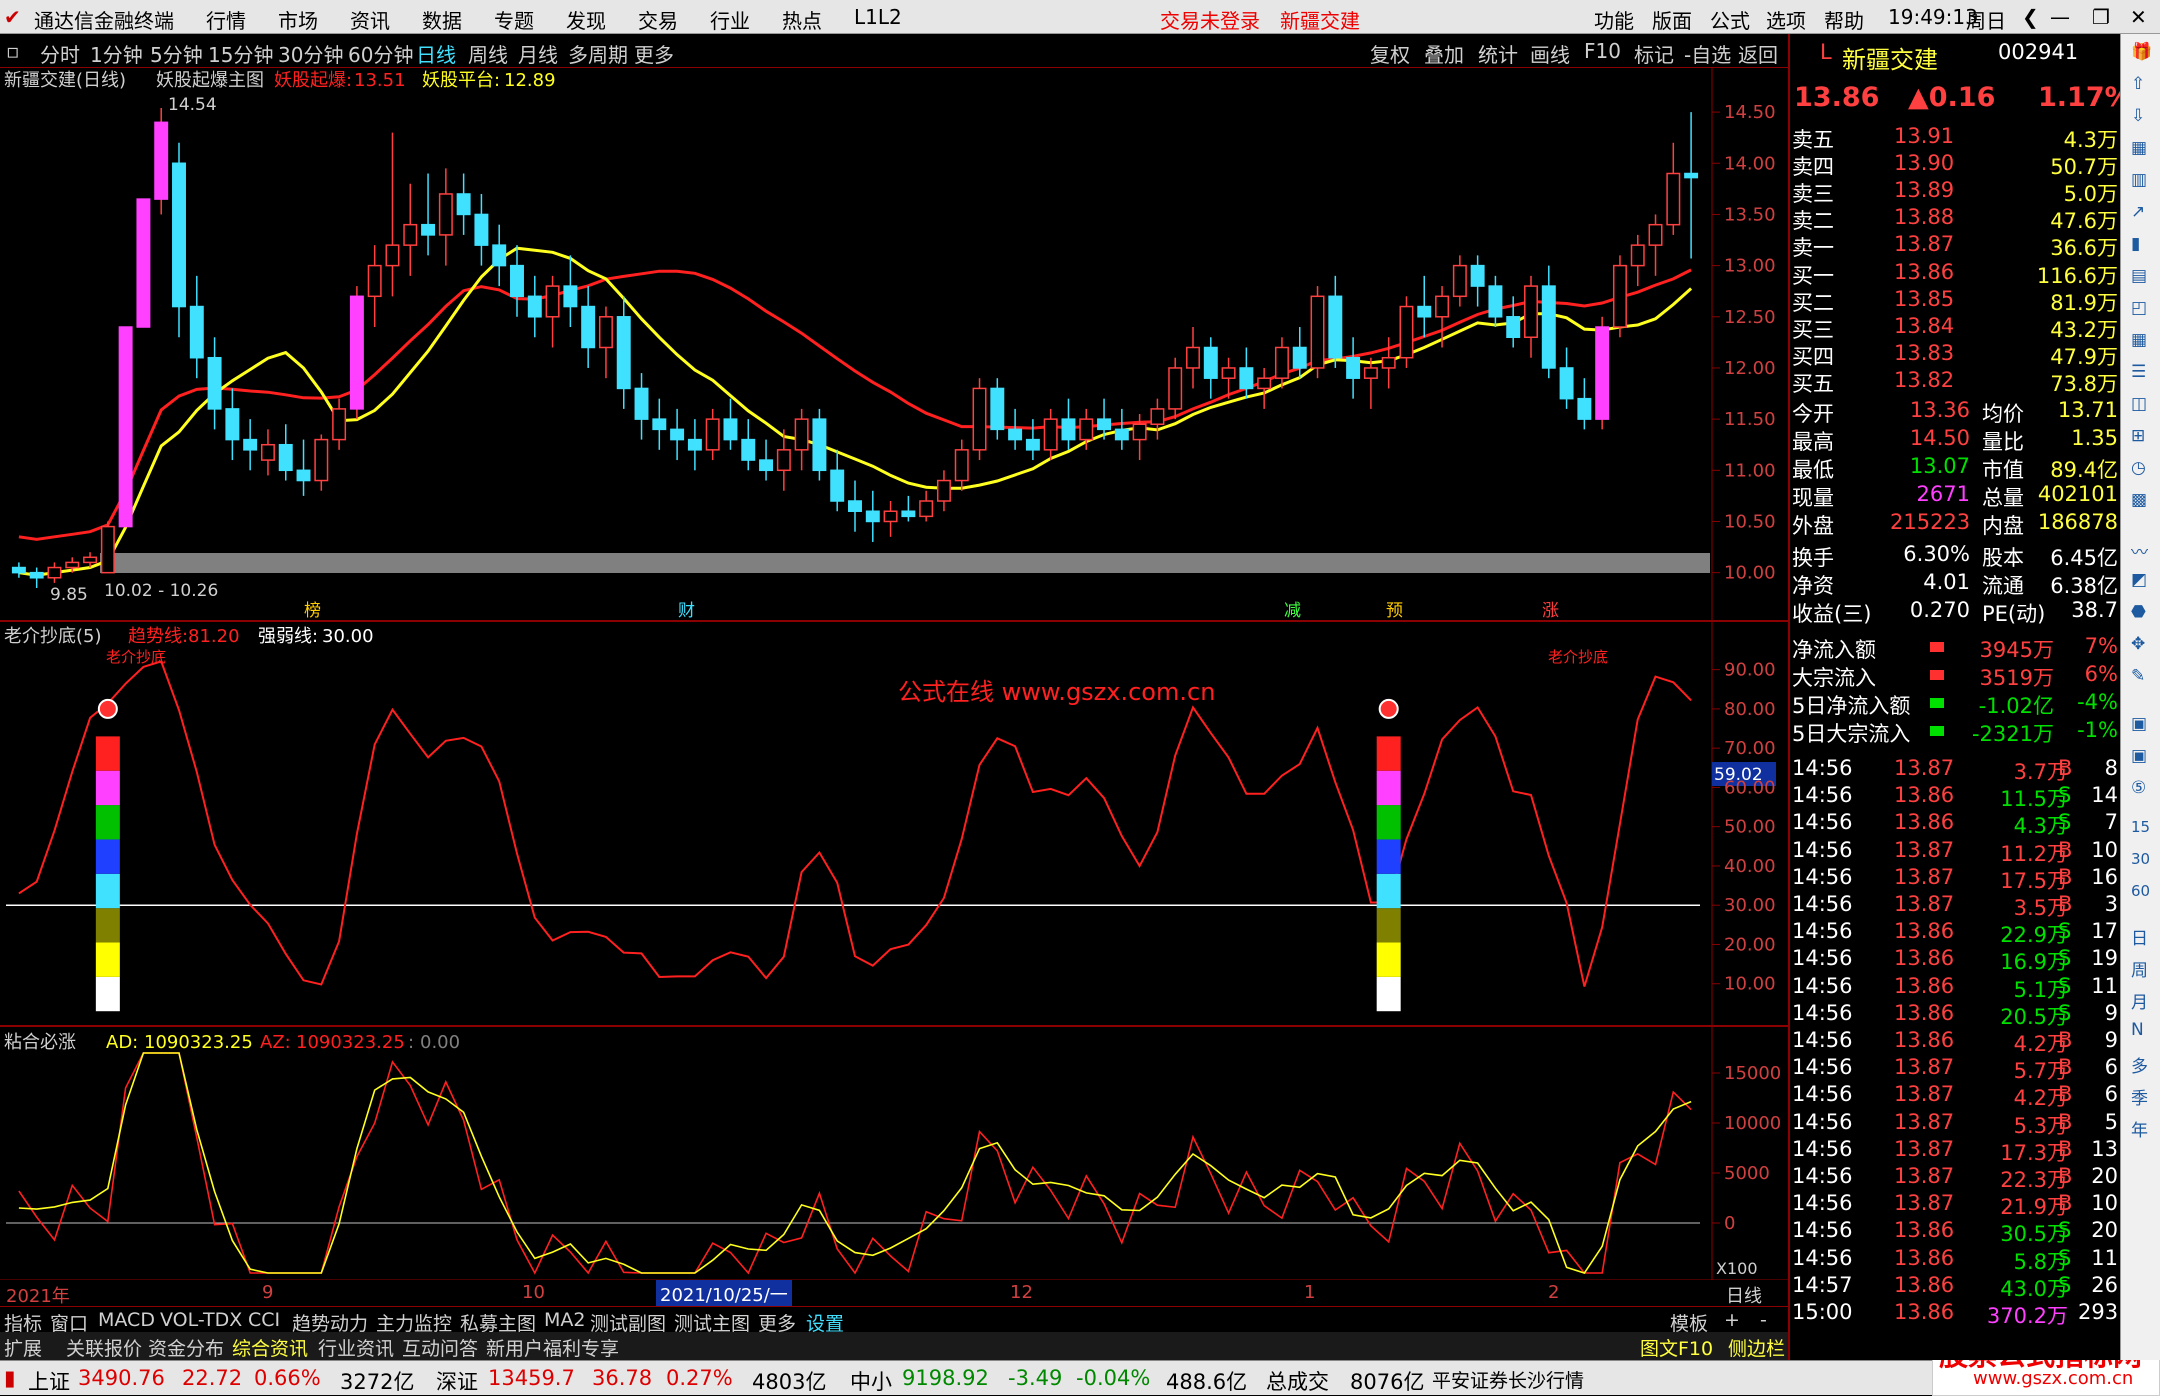  I want to click on zx-label: 中小, so click(871, 1381).